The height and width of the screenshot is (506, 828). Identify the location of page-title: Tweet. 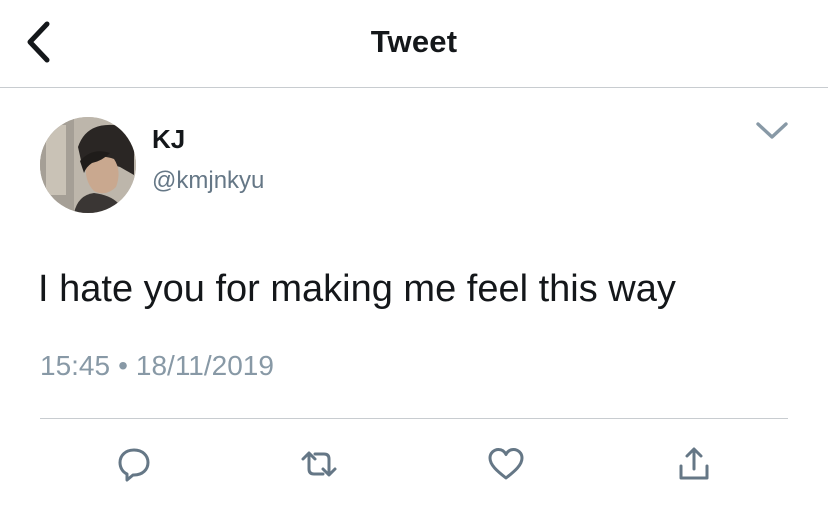
(414, 41).